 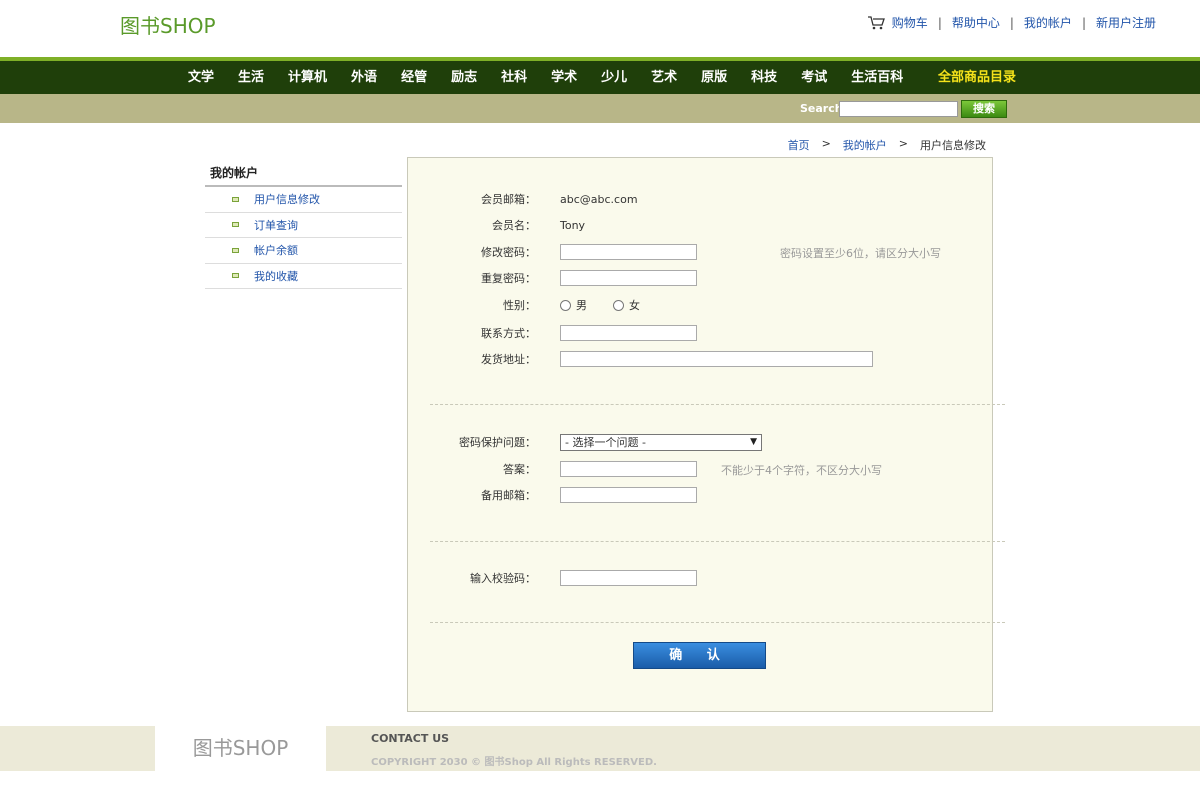 I want to click on all-catalog-link: 全部商品目录, so click(x=977, y=77).